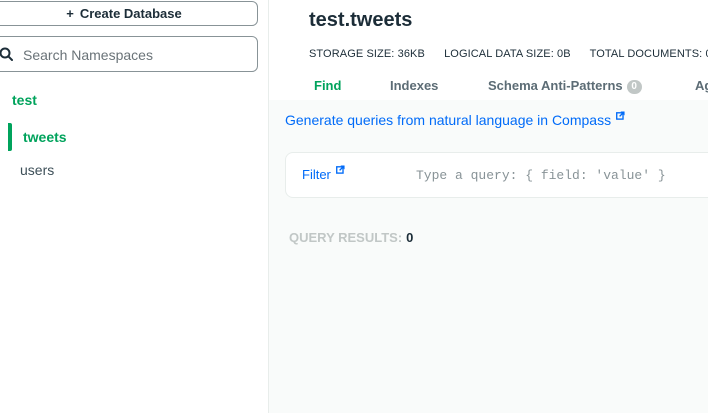 This screenshot has height=413, width=708. Describe the element at coordinates (138, 137) in the screenshot. I see `sidebar-collection-tweets: tweets` at that location.